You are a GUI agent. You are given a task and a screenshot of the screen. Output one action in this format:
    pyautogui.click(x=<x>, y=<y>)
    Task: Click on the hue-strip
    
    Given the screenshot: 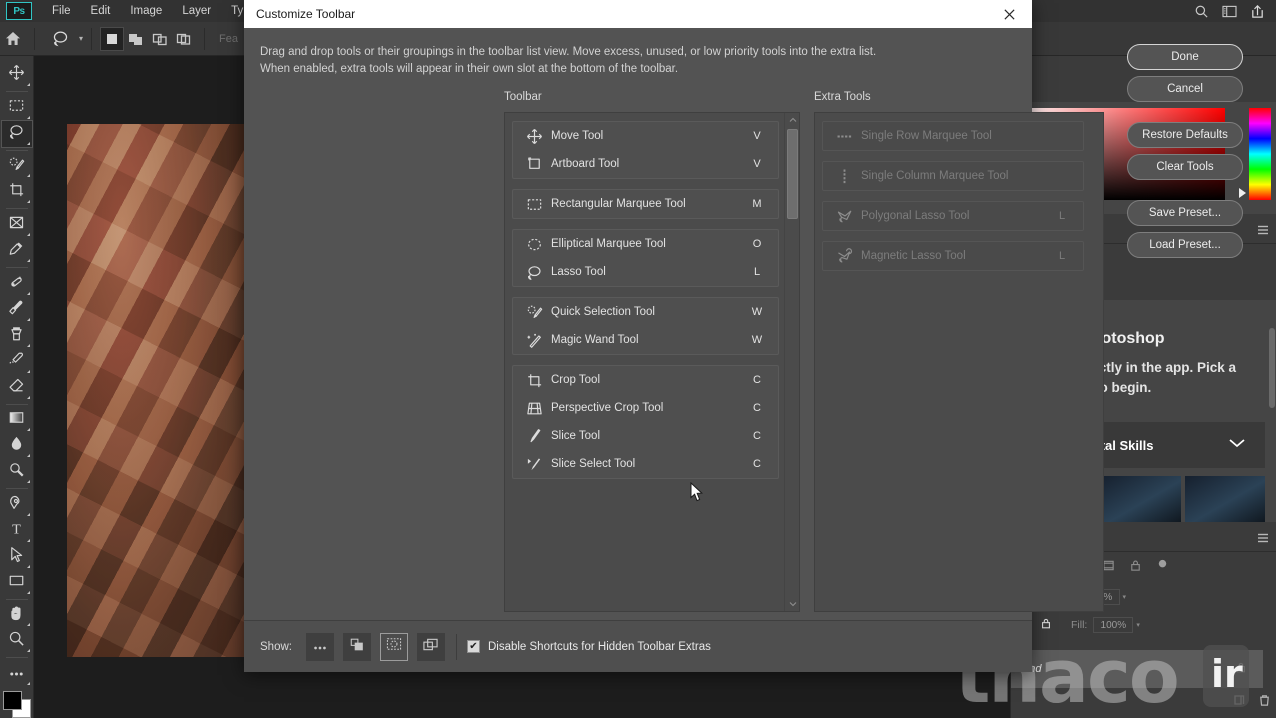 What is the action you would take?
    pyautogui.click(x=1260, y=154)
    